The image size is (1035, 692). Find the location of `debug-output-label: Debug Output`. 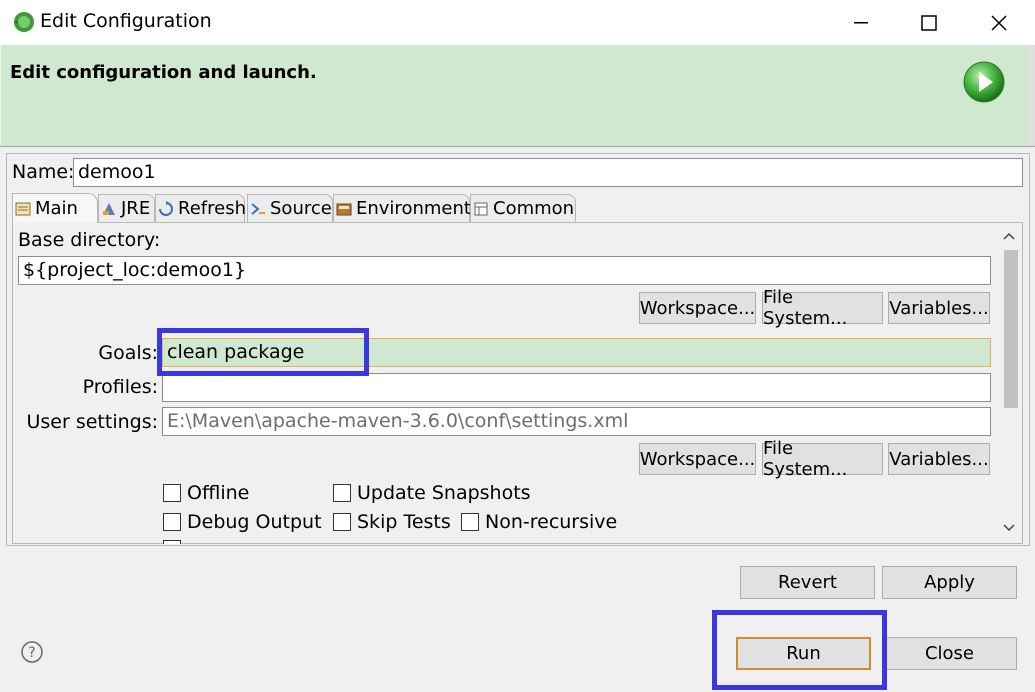

debug-output-label: Debug Output is located at coordinates (254, 522).